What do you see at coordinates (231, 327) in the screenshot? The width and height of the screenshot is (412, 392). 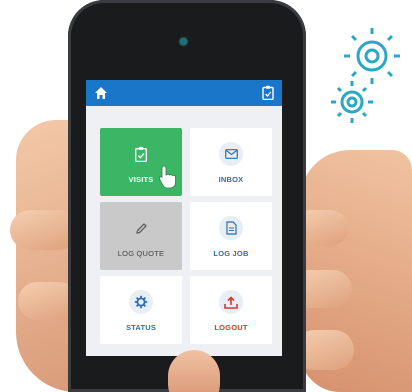 I see `logout-label: LOGOUT` at bounding box center [231, 327].